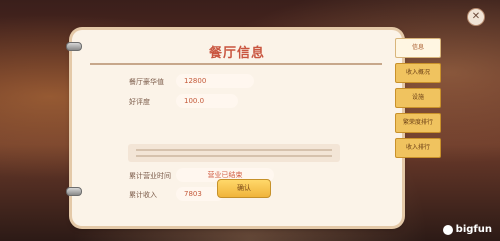 Image resolution: width=500 pixels, height=241 pixels. Describe the element at coordinates (244, 188) in the screenshot. I see `confirm-button: 确认` at that location.